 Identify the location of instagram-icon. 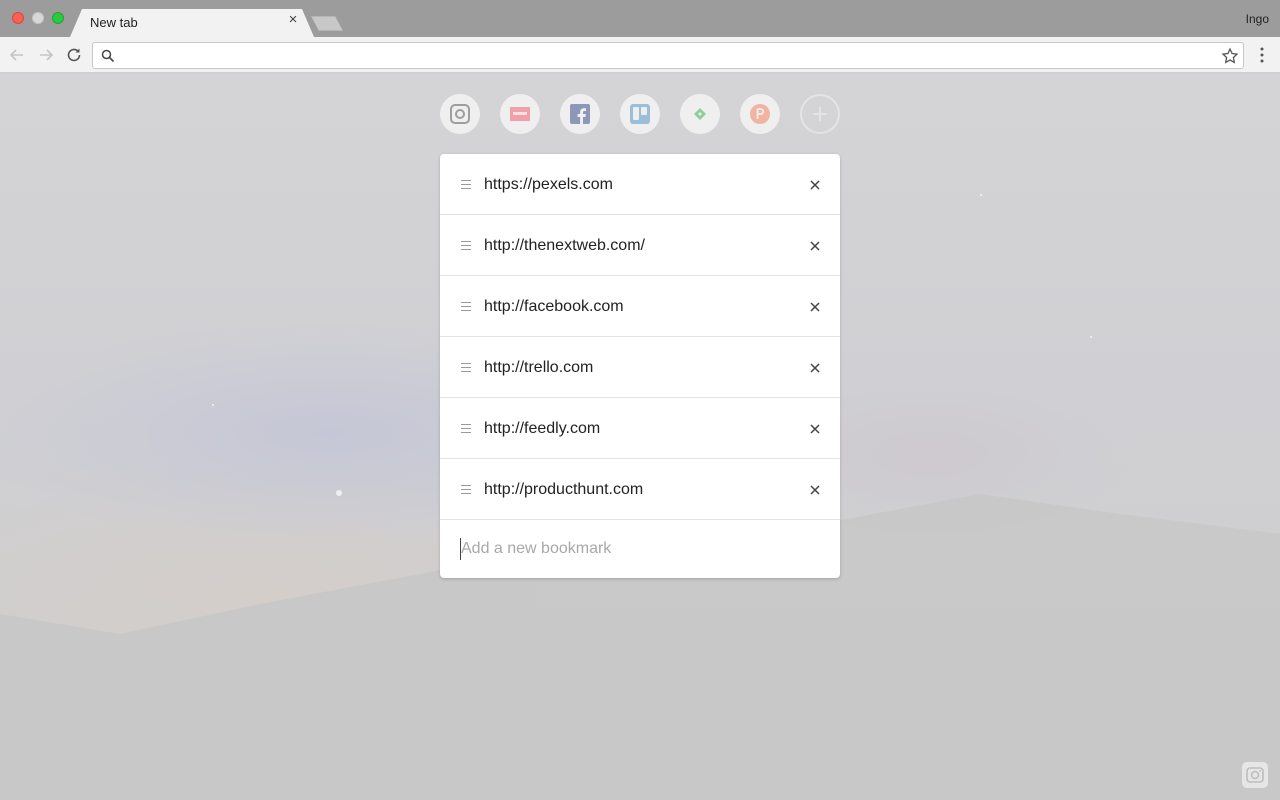
(460, 114).